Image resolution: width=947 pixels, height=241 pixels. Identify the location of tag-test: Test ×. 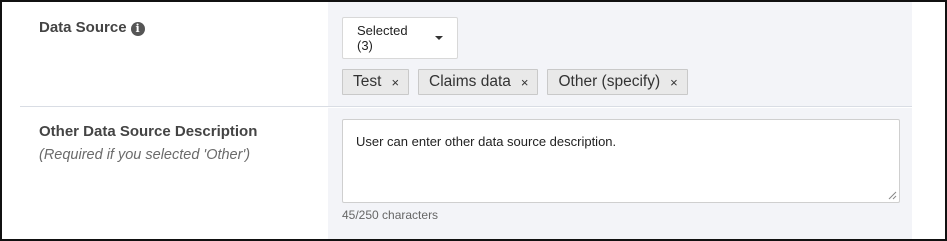
(376, 82).